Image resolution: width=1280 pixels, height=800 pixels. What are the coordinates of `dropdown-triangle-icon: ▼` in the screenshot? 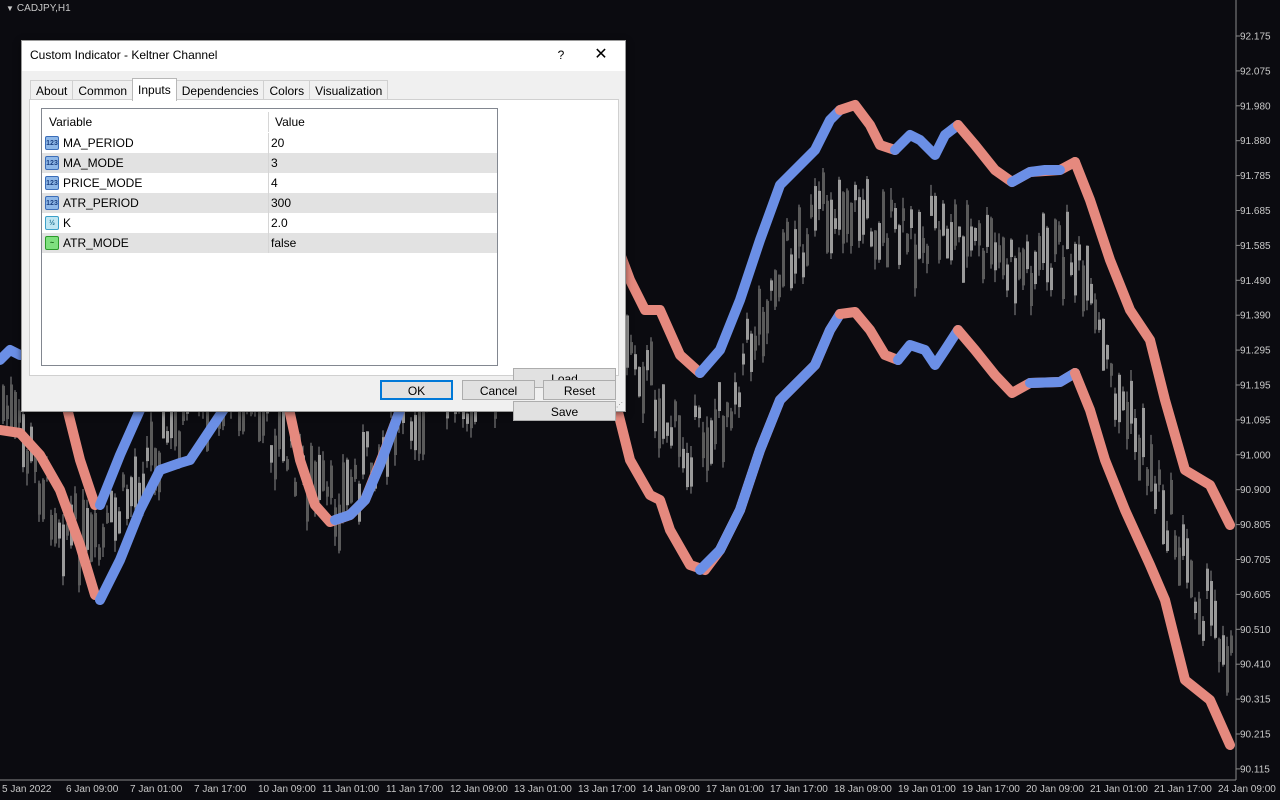 It's located at (10, 8).